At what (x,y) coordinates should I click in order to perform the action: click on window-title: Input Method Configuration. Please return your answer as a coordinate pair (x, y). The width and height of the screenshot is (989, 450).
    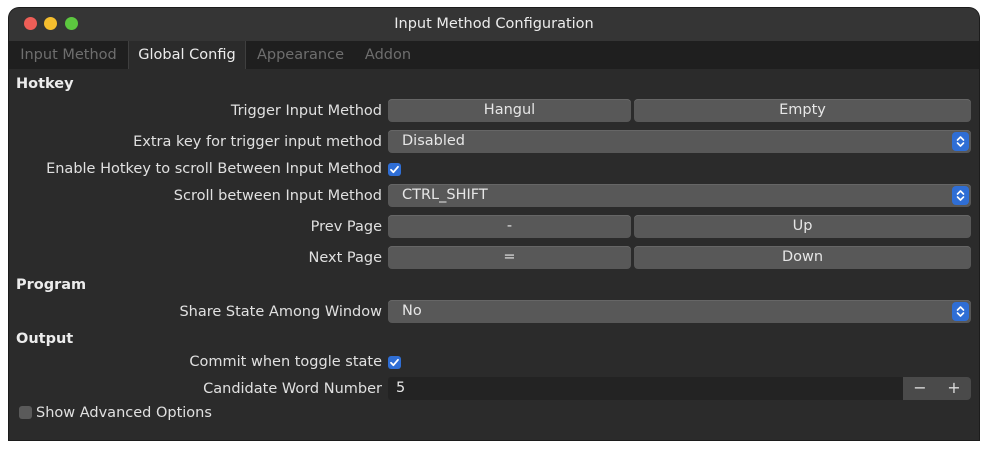
    Looking at the image, I should click on (494, 24).